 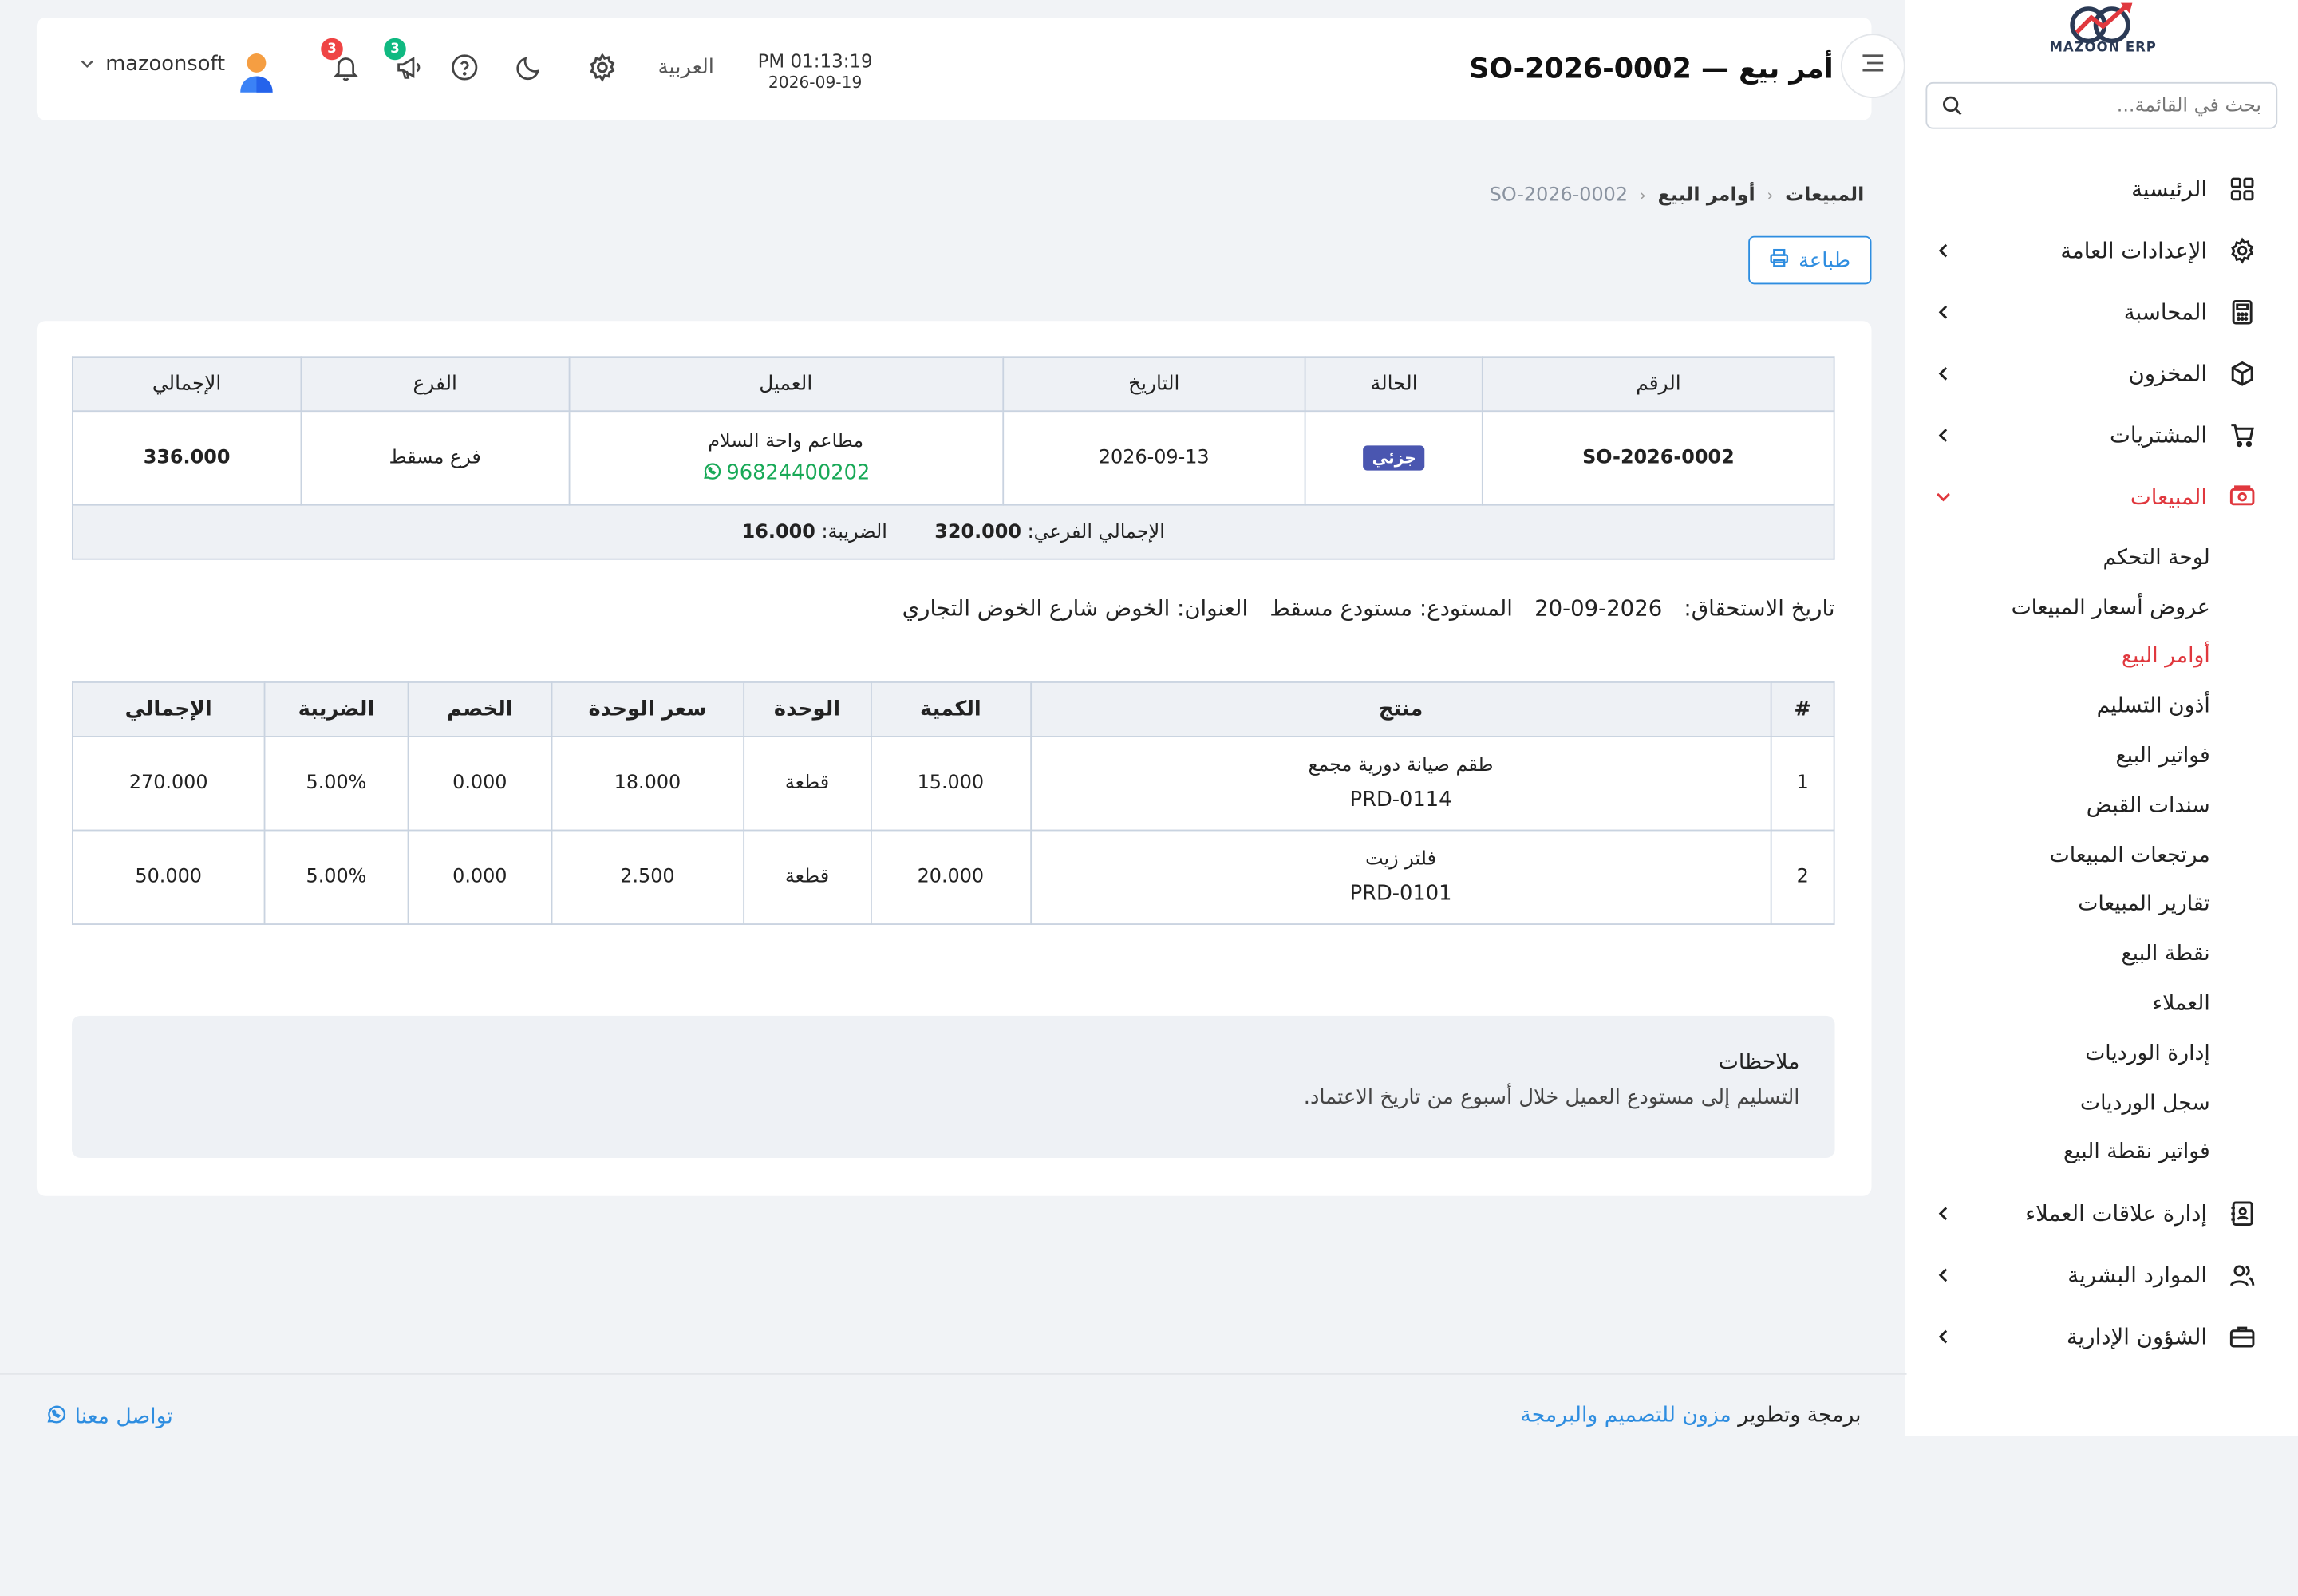 What do you see at coordinates (2057, 954) in the screenshot?
I see `submenu-pos: نقطة البيع` at bounding box center [2057, 954].